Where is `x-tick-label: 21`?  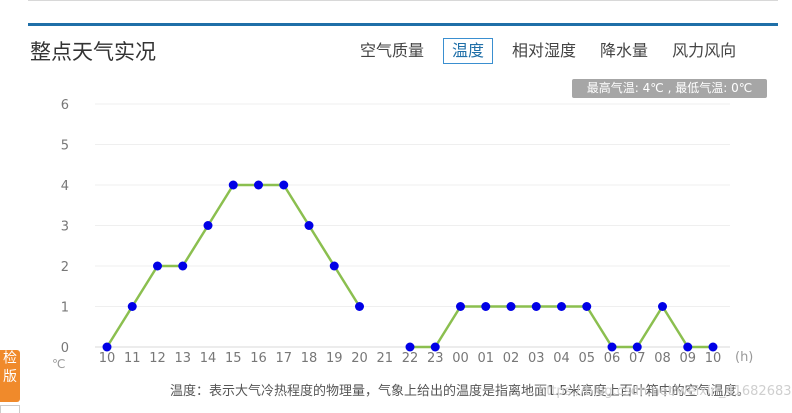 x-tick-label: 21 is located at coordinates (384, 358).